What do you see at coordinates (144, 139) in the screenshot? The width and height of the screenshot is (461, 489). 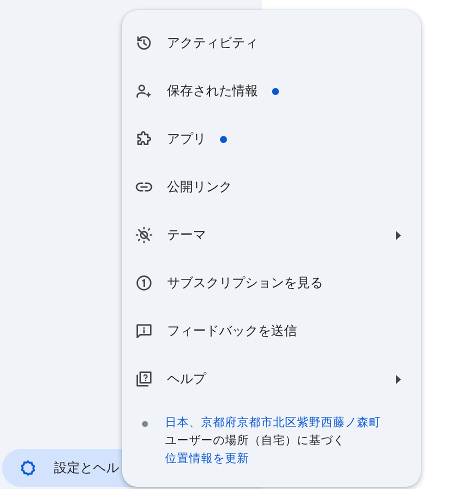 I see `puzzle-icon` at bounding box center [144, 139].